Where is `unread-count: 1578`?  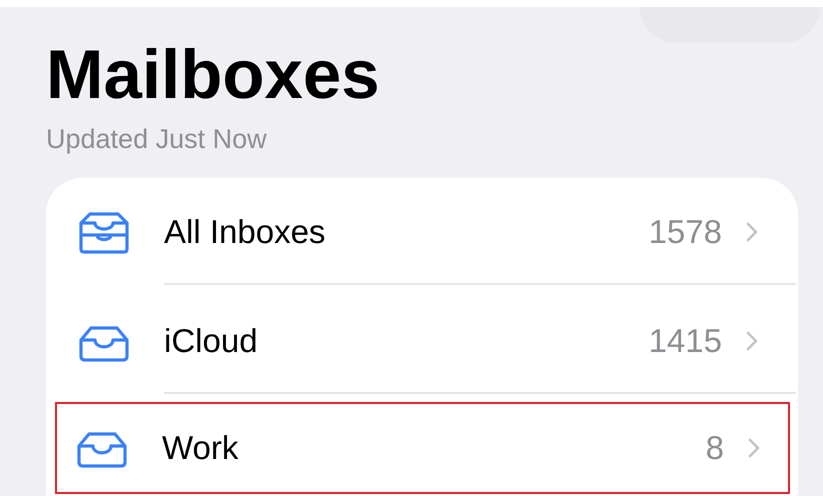
unread-count: 1578 is located at coordinates (685, 231).